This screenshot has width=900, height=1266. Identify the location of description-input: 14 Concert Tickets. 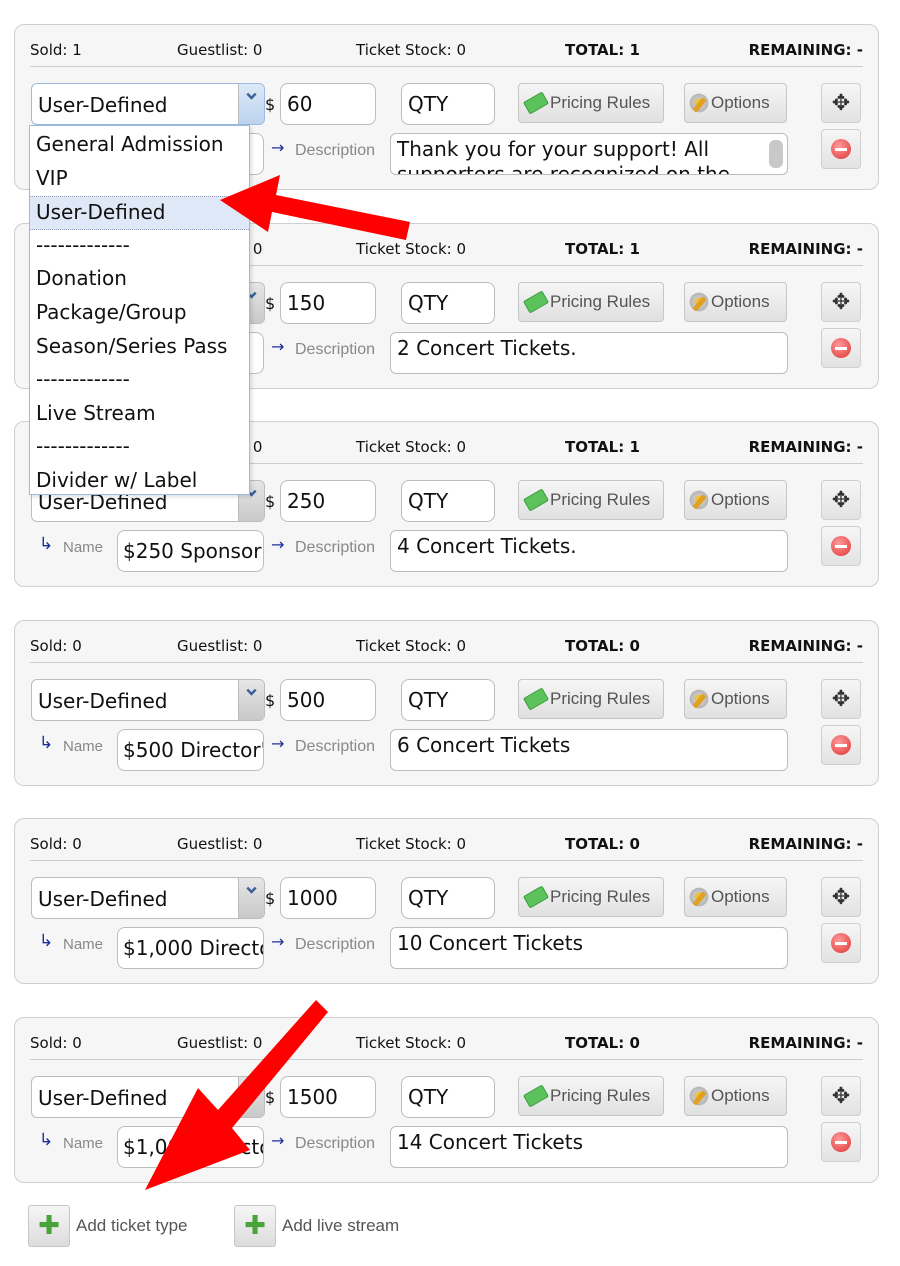
(589, 1147).